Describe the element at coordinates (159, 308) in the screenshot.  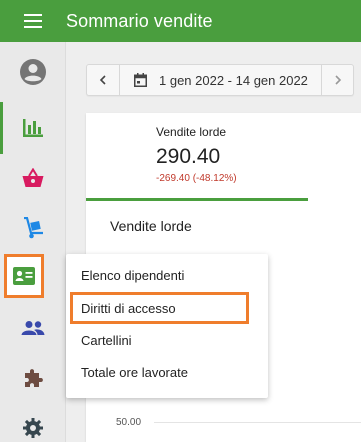
I see `menu-item-access-rights: Diritti di accesso` at that location.